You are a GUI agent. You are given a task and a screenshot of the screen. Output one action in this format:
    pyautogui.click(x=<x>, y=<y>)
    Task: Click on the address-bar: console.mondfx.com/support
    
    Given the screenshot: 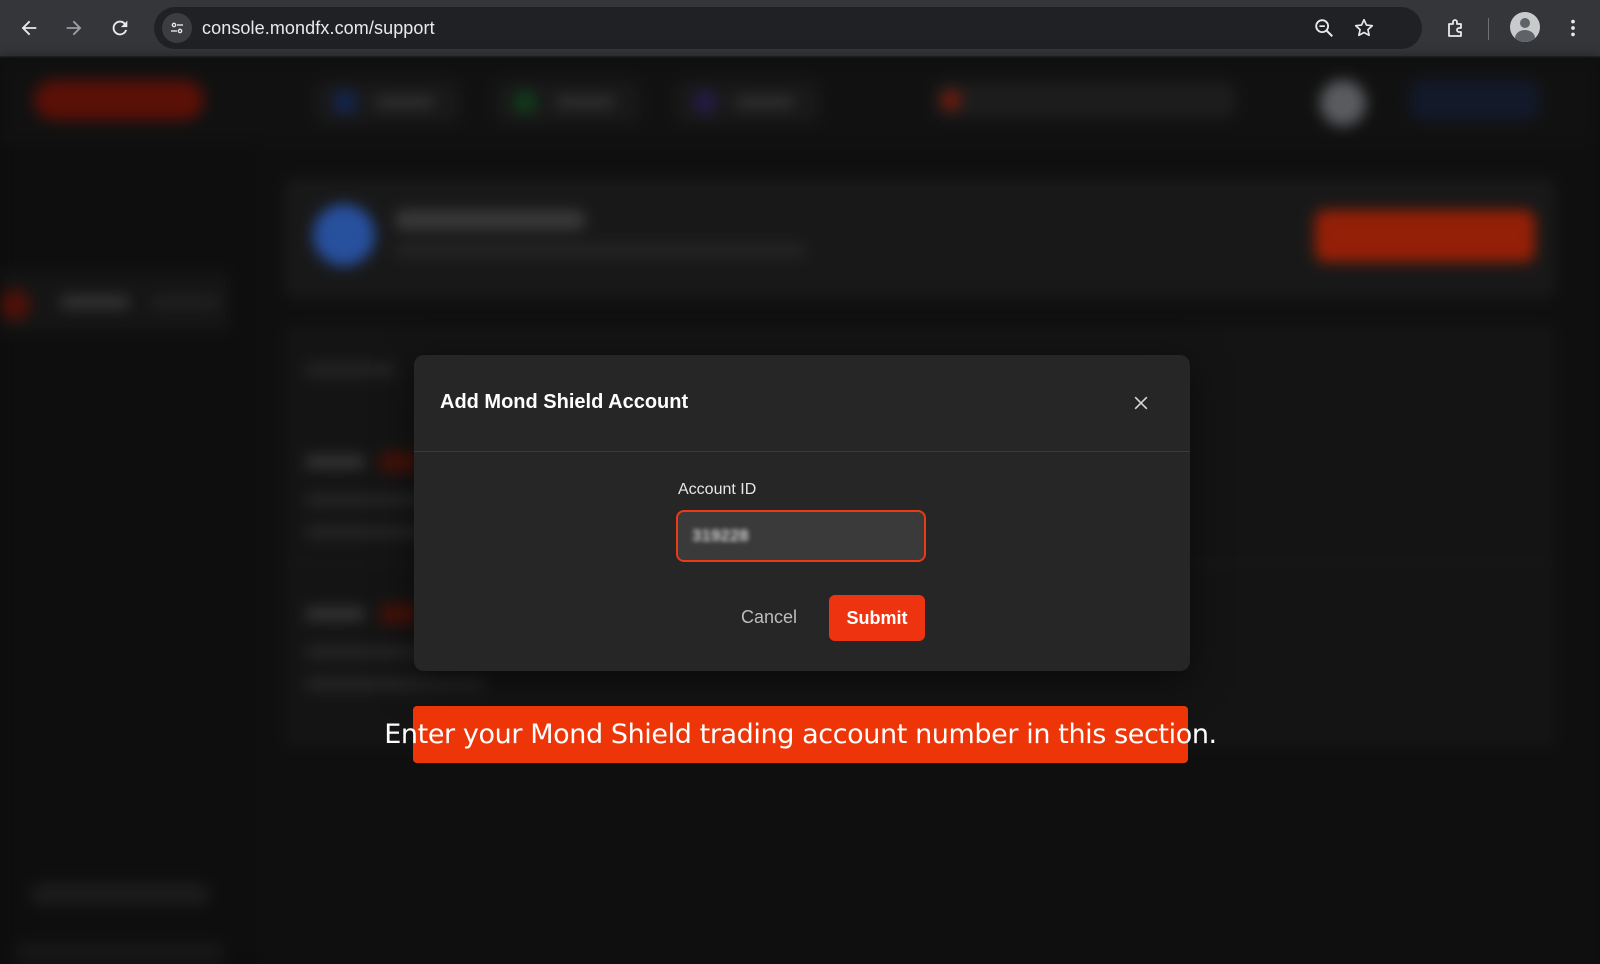 What is the action you would take?
    pyautogui.click(x=788, y=28)
    